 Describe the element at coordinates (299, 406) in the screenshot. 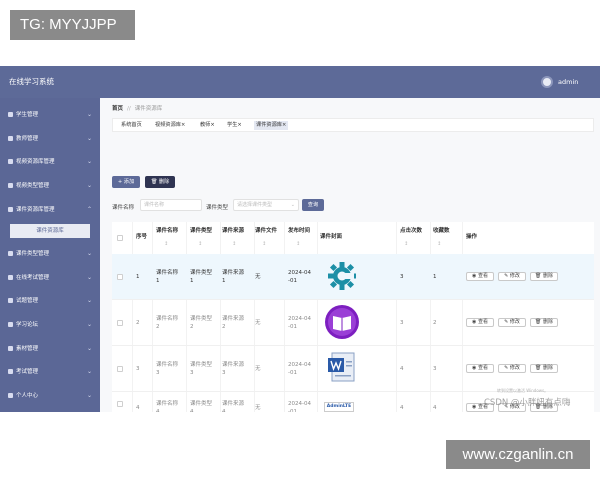

I see `row-time: 2024-04 -01` at that location.